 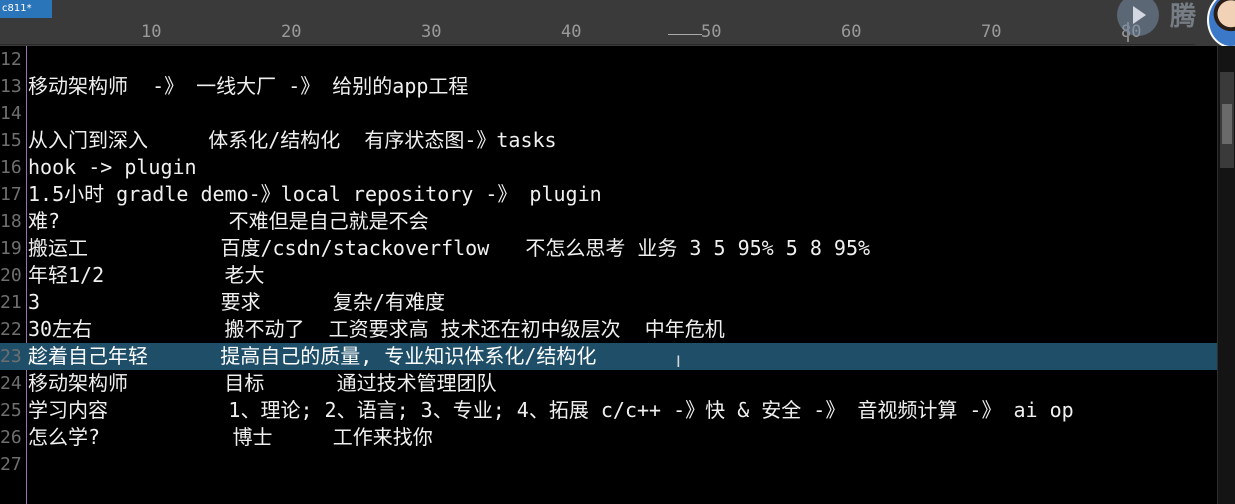 I want to click on line-text: 移动架构师 -》 一线大厂 -》 给别的app工程, so click(x=248, y=86).